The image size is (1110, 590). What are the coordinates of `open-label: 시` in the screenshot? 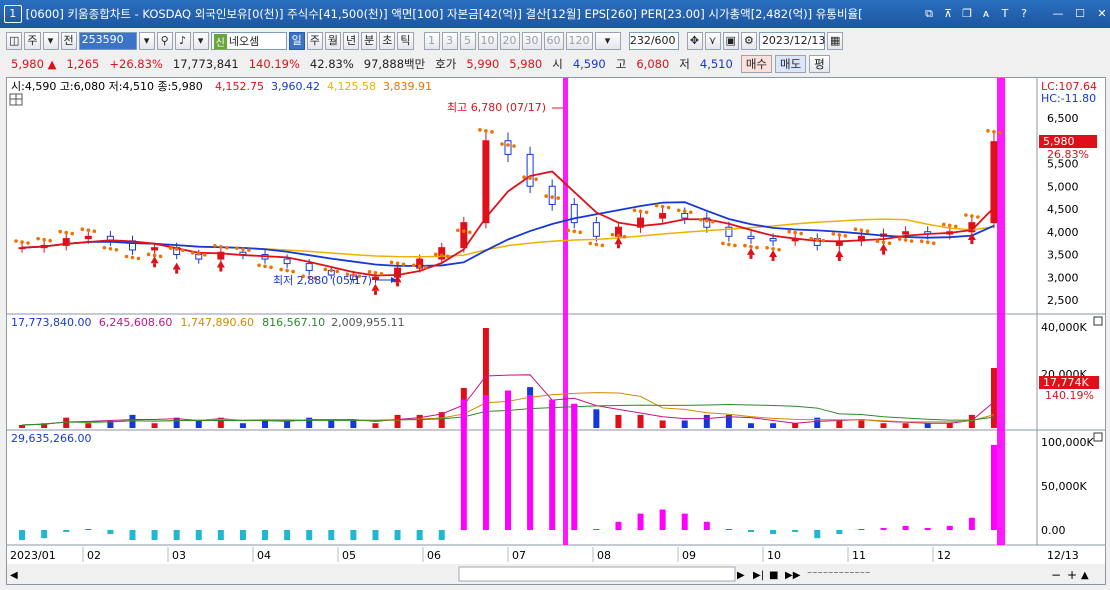 It's located at (557, 64).